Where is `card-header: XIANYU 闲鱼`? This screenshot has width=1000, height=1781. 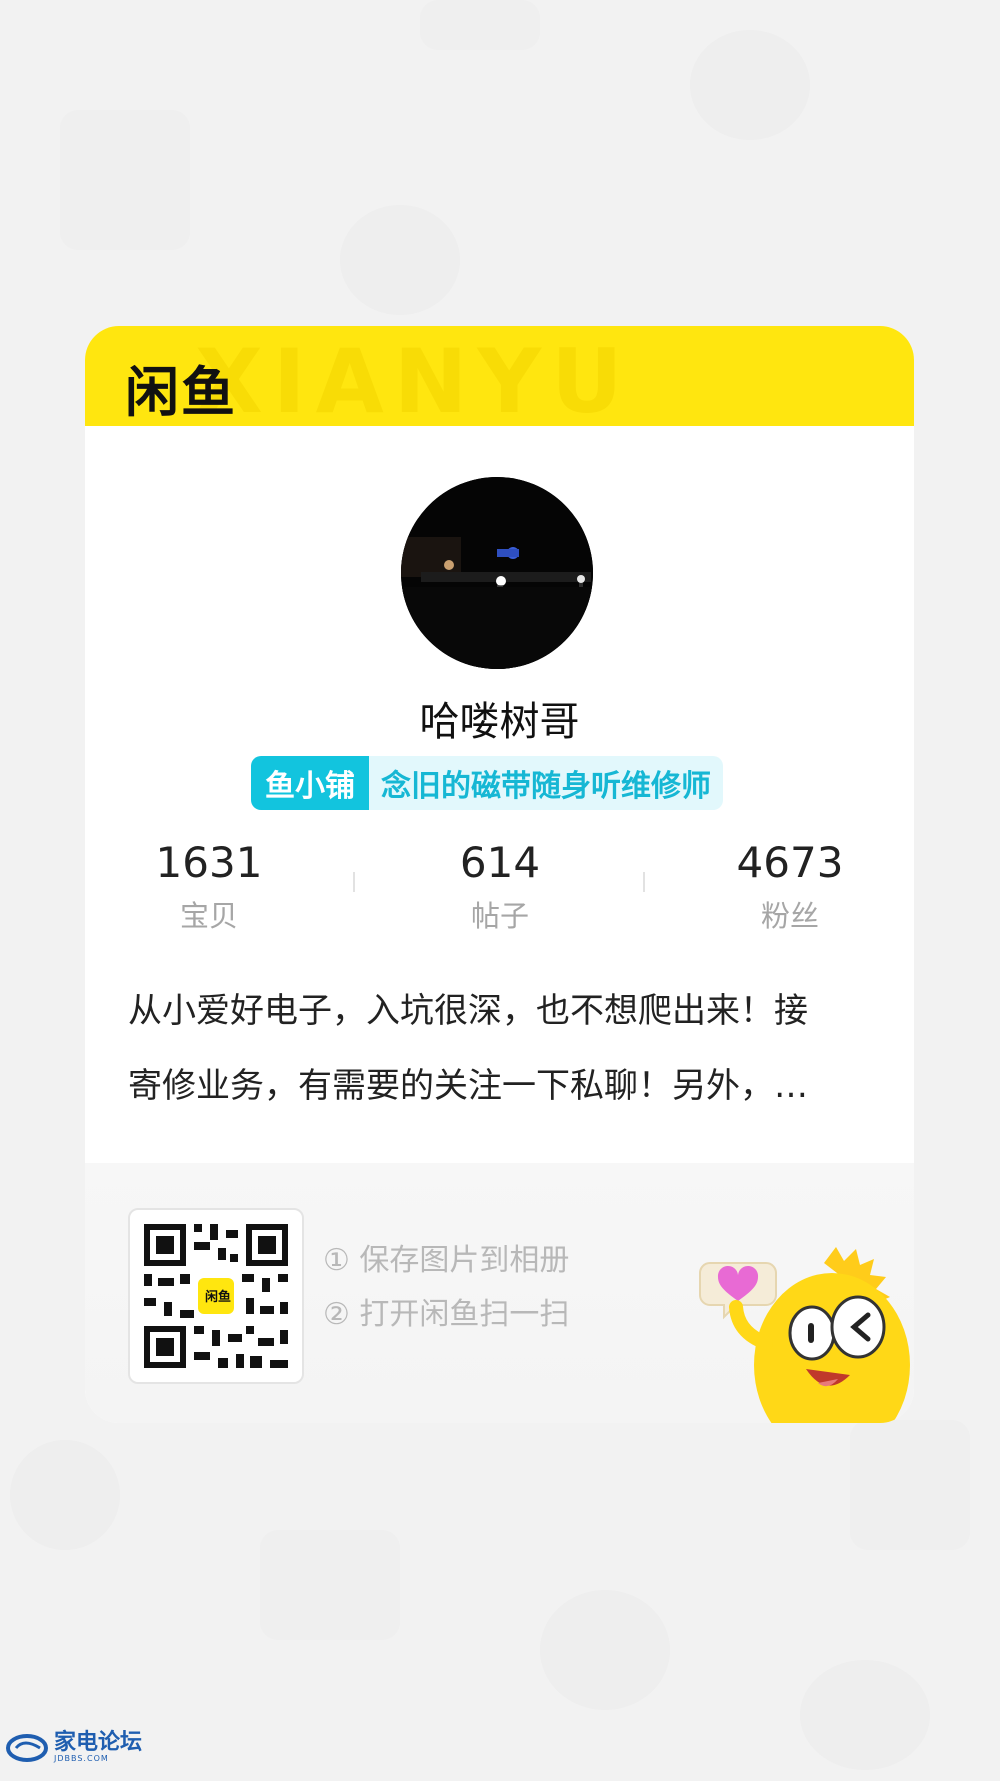
card-header: XIANYU 闲鱼 is located at coordinates (499, 376).